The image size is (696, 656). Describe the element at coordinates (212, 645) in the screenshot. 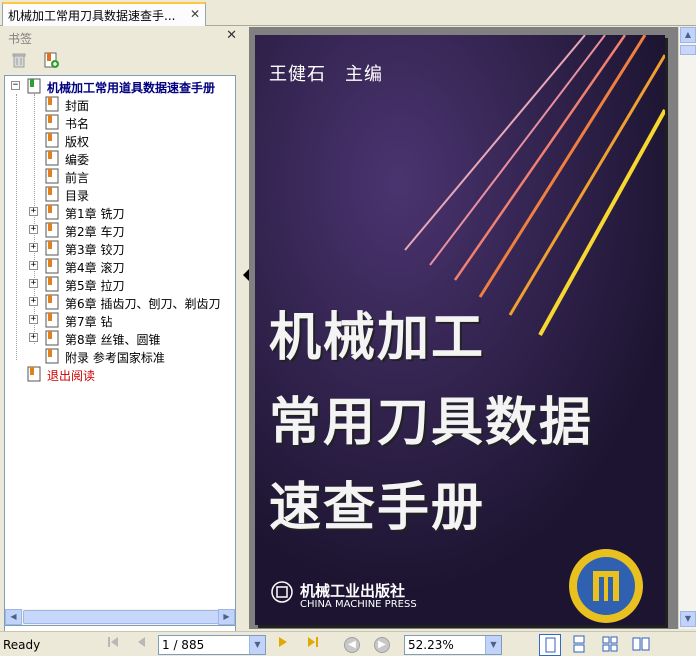

I see `page-number-field: 1 / 885 ▼` at that location.